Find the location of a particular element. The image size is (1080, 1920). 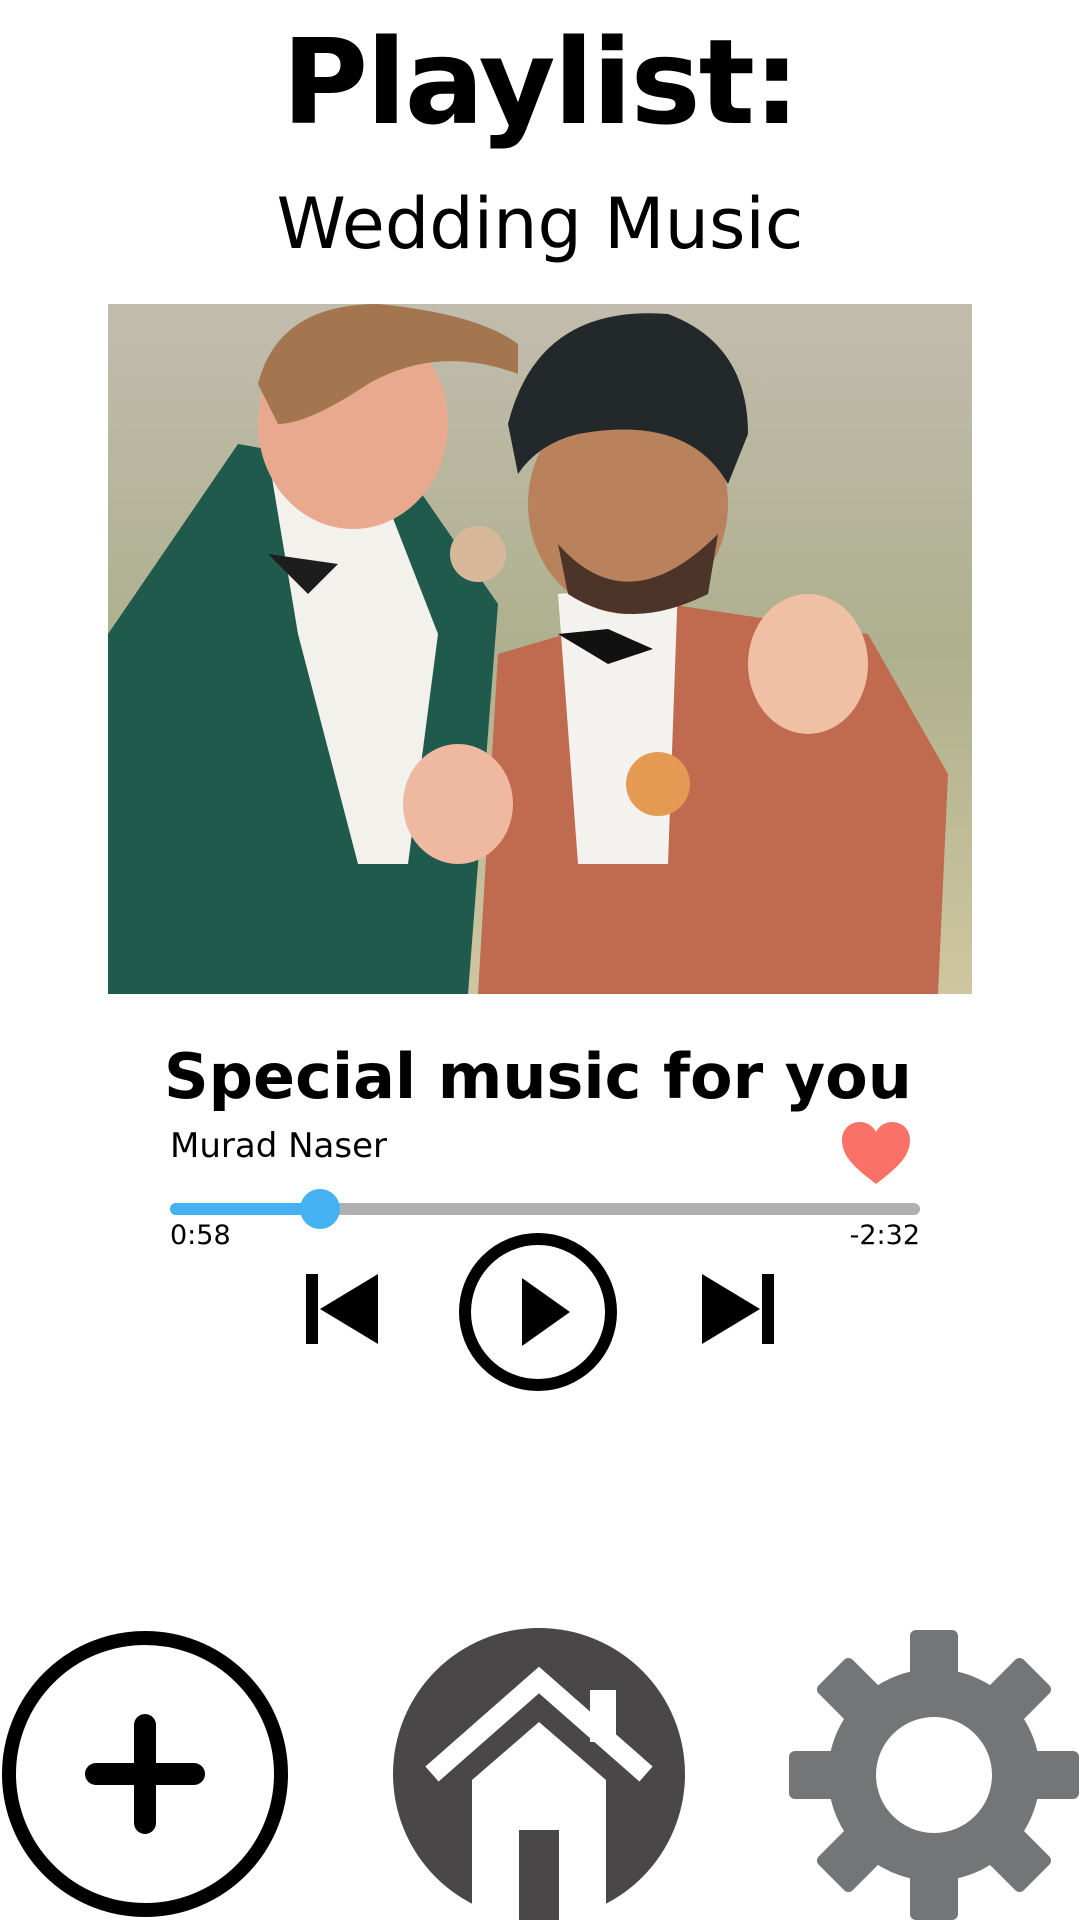

track-title: Special music for you is located at coordinates (538, 1076).